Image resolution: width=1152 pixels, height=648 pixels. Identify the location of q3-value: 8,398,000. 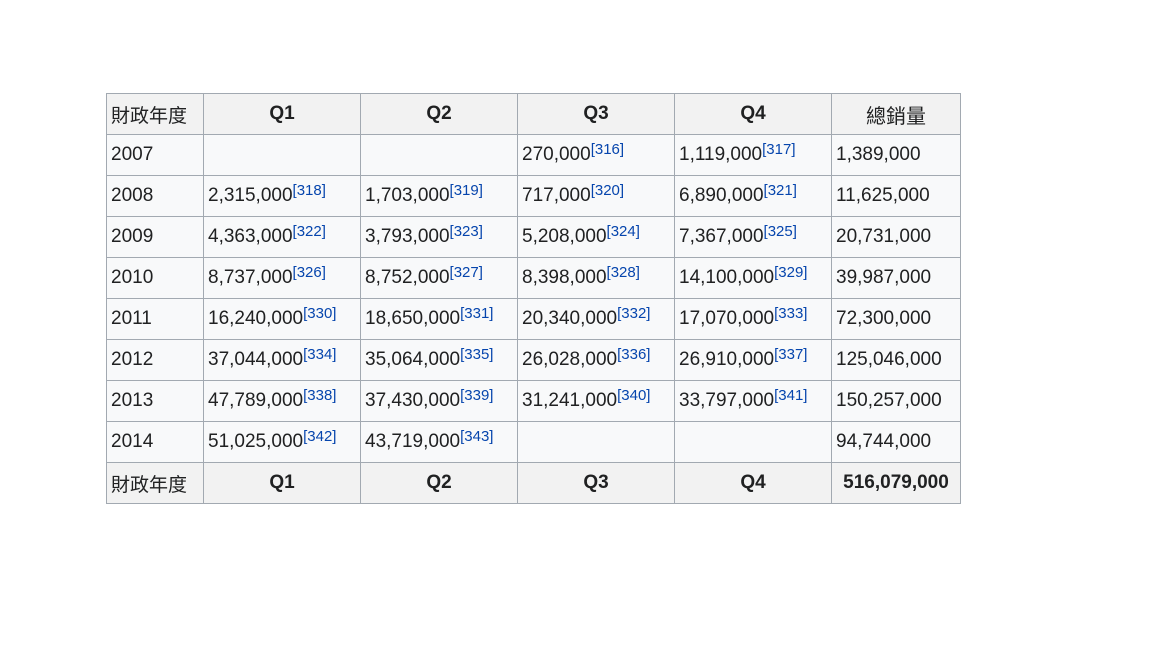
(564, 277).